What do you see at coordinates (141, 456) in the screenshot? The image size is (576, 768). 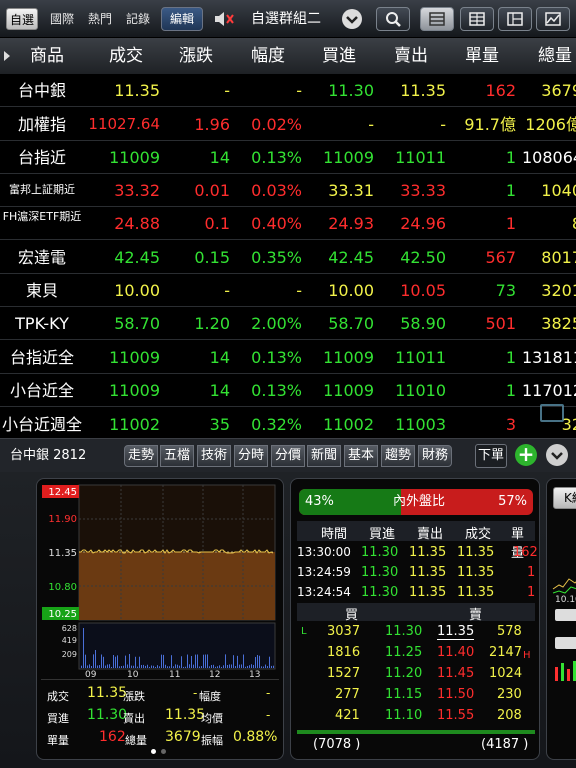 I see `tab-trend: 走勢` at bounding box center [141, 456].